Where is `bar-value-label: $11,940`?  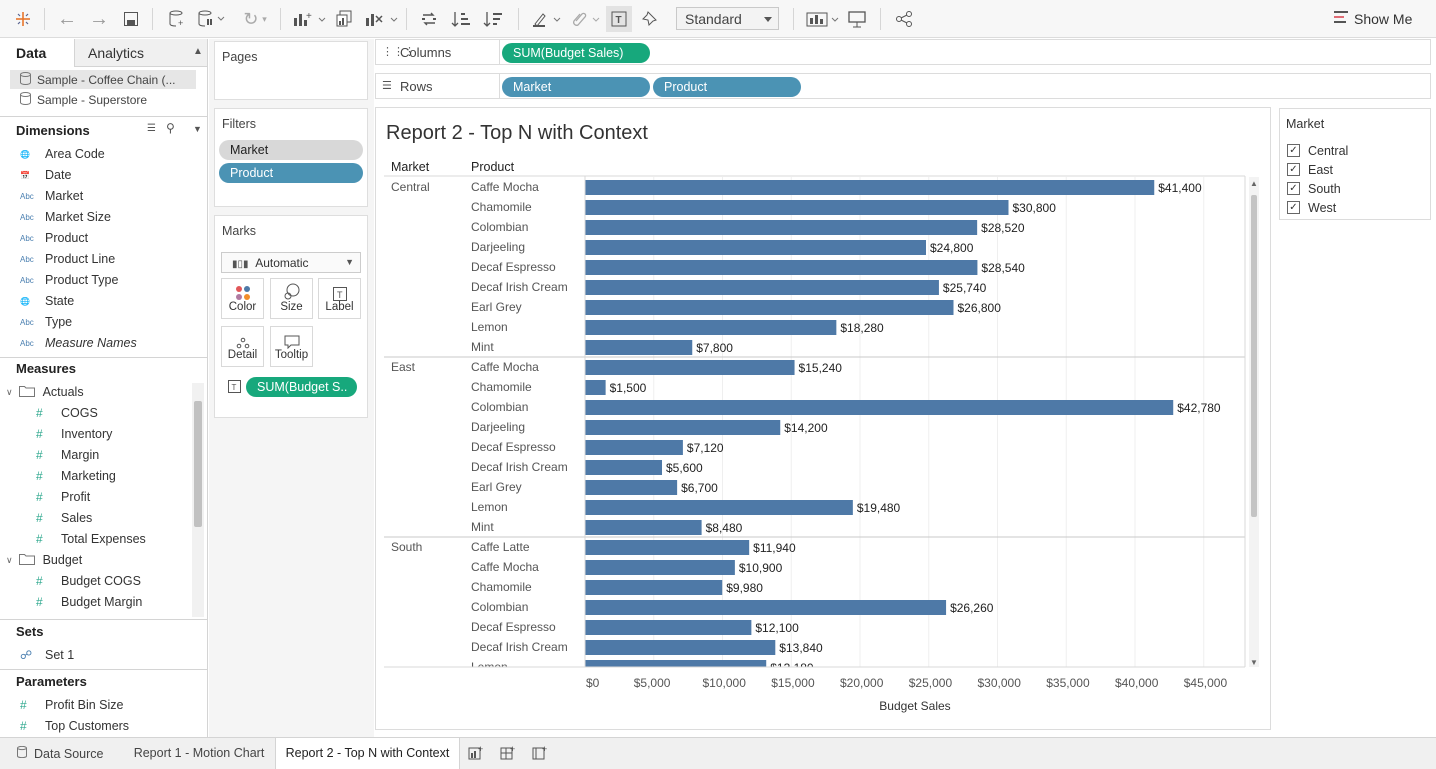 bar-value-label: $11,940 is located at coordinates (774, 548).